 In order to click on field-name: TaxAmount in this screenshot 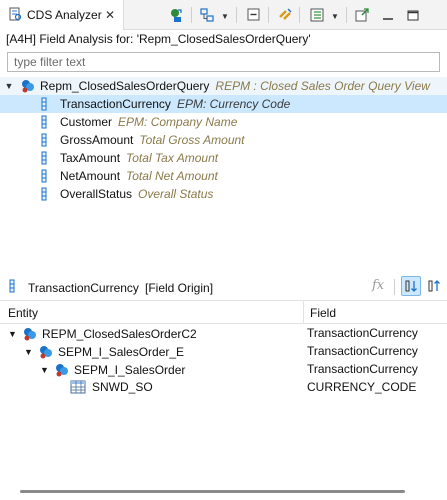, I will do `click(90, 158)`.